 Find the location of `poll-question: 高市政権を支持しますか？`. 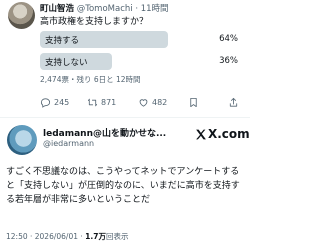

poll-question: 高市政権を支持しますか？ is located at coordinates (94, 22).